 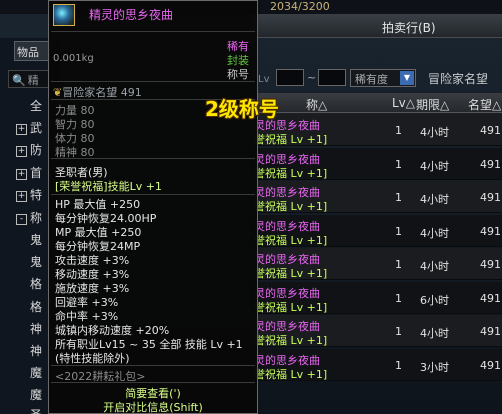 What do you see at coordinates (300, 6) in the screenshot?
I see `gold-amount: 2034/3200` at bounding box center [300, 6].